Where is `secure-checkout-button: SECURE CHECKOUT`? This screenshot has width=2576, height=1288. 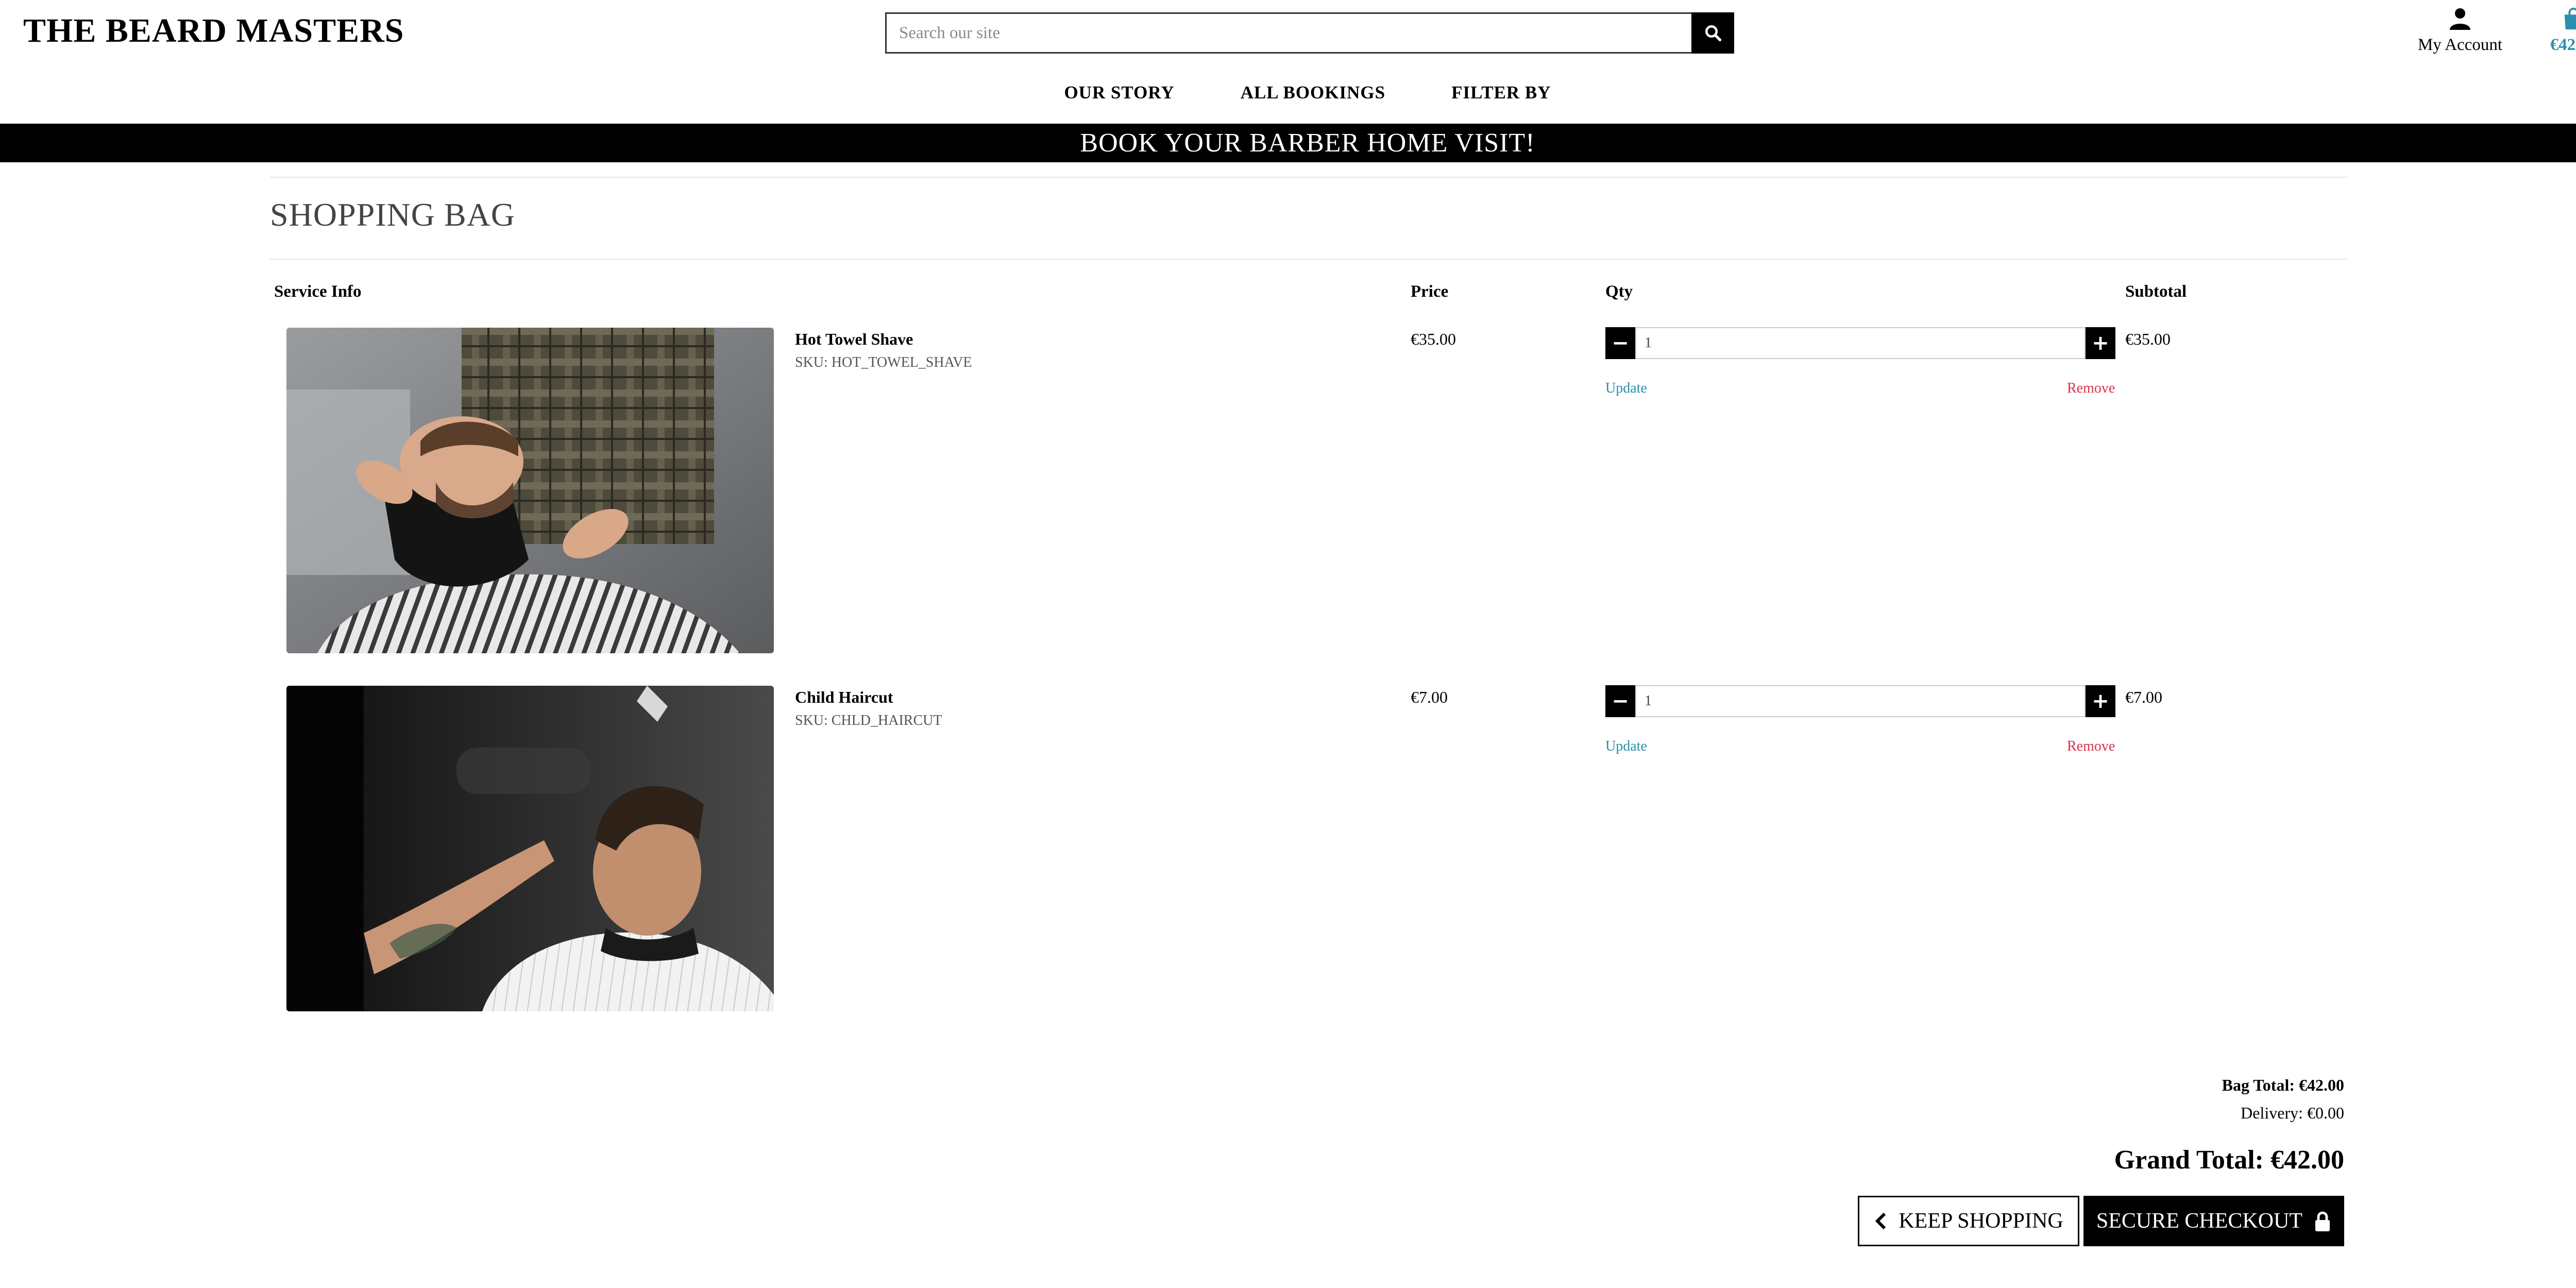
secure-checkout-button: SECURE CHECKOUT is located at coordinates (2213, 1221).